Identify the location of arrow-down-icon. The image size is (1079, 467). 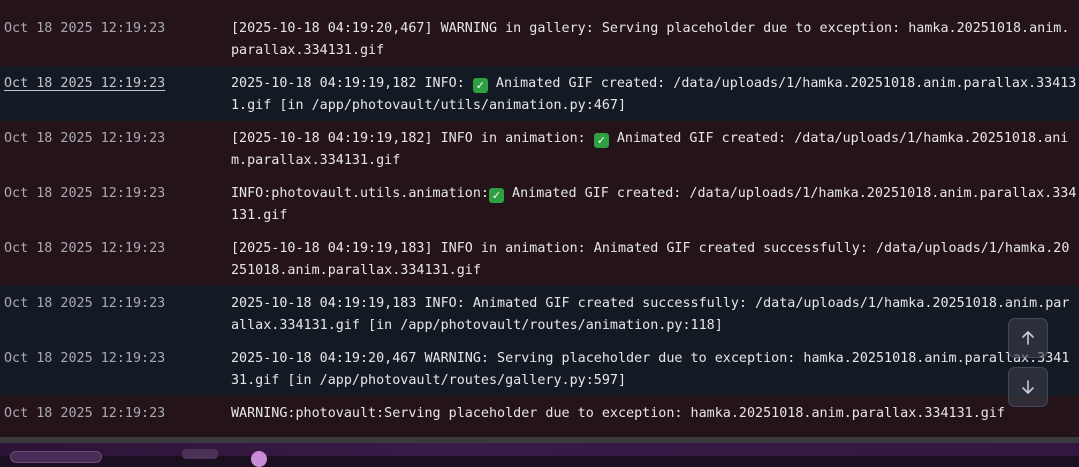
(1028, 387).